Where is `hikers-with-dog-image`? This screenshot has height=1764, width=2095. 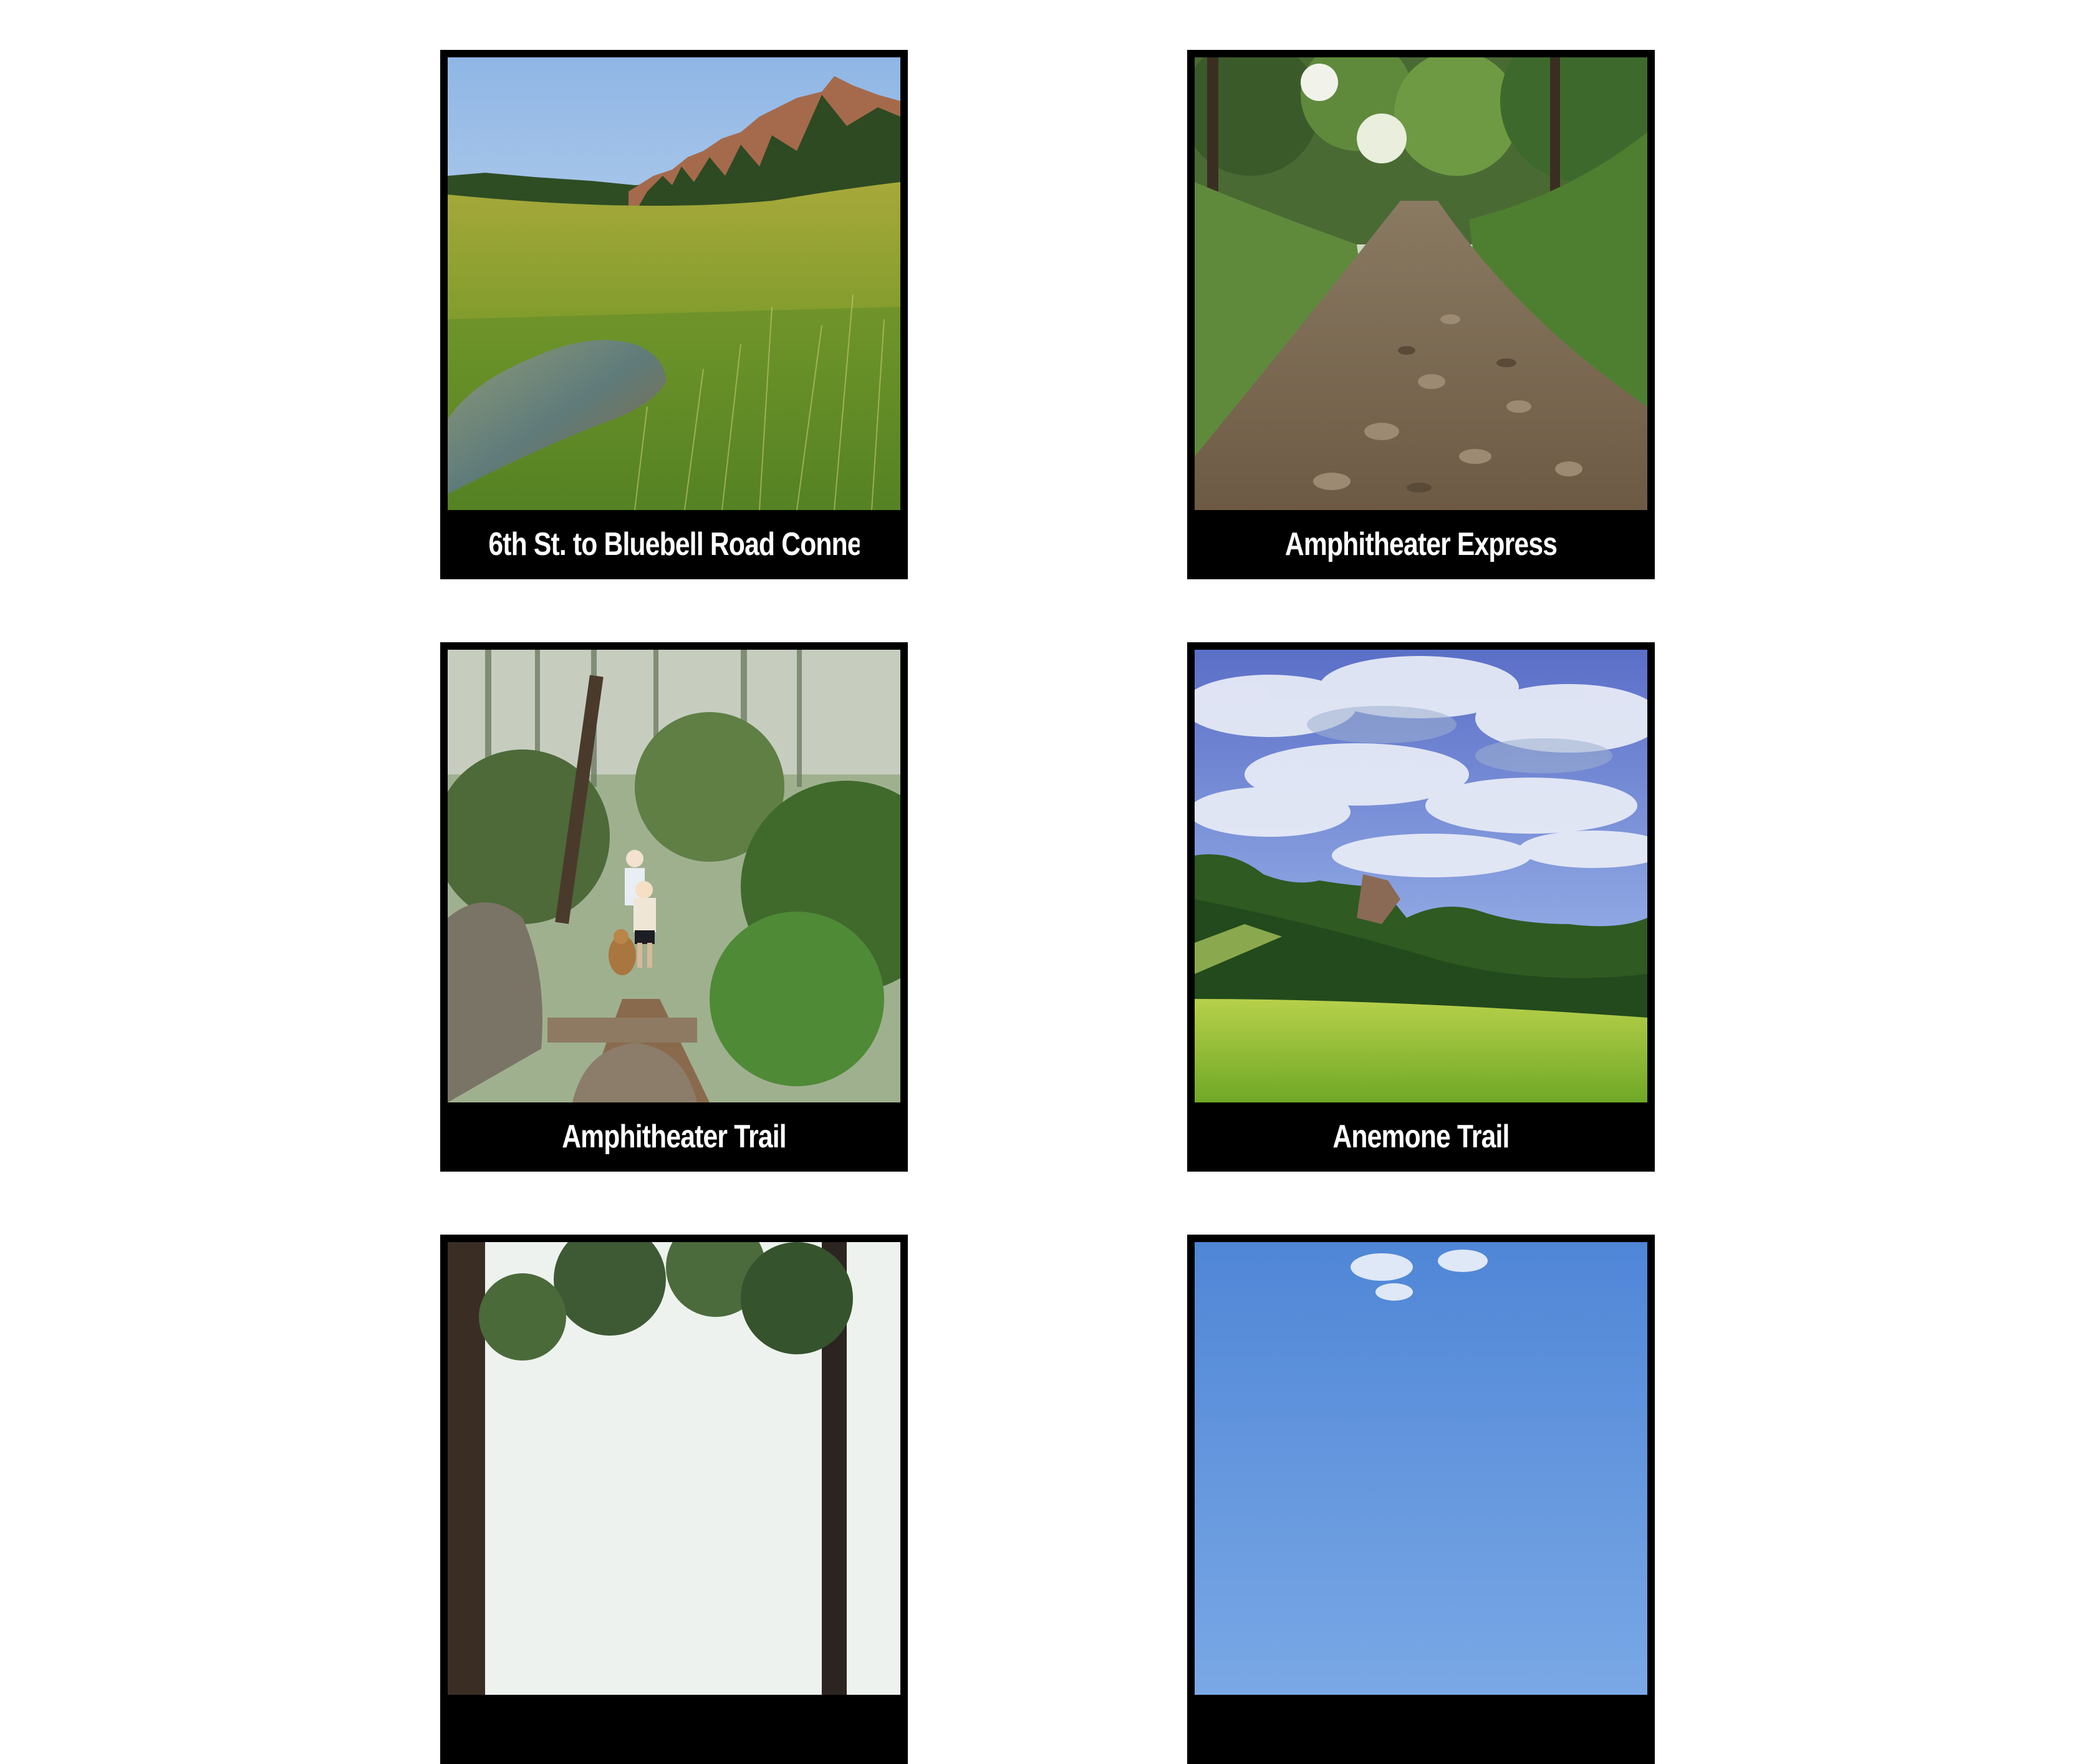
hikers-with-dog-image is located at coordinates (674, 876).